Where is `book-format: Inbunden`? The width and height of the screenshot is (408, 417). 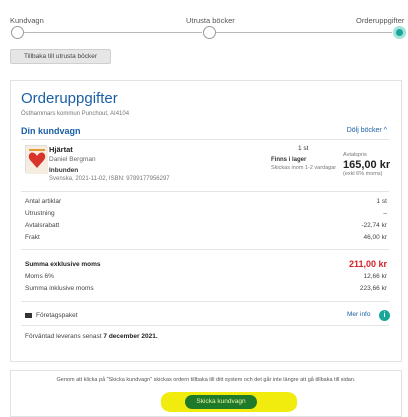 book-format: Inbunden is located at coordinates (64, 170).